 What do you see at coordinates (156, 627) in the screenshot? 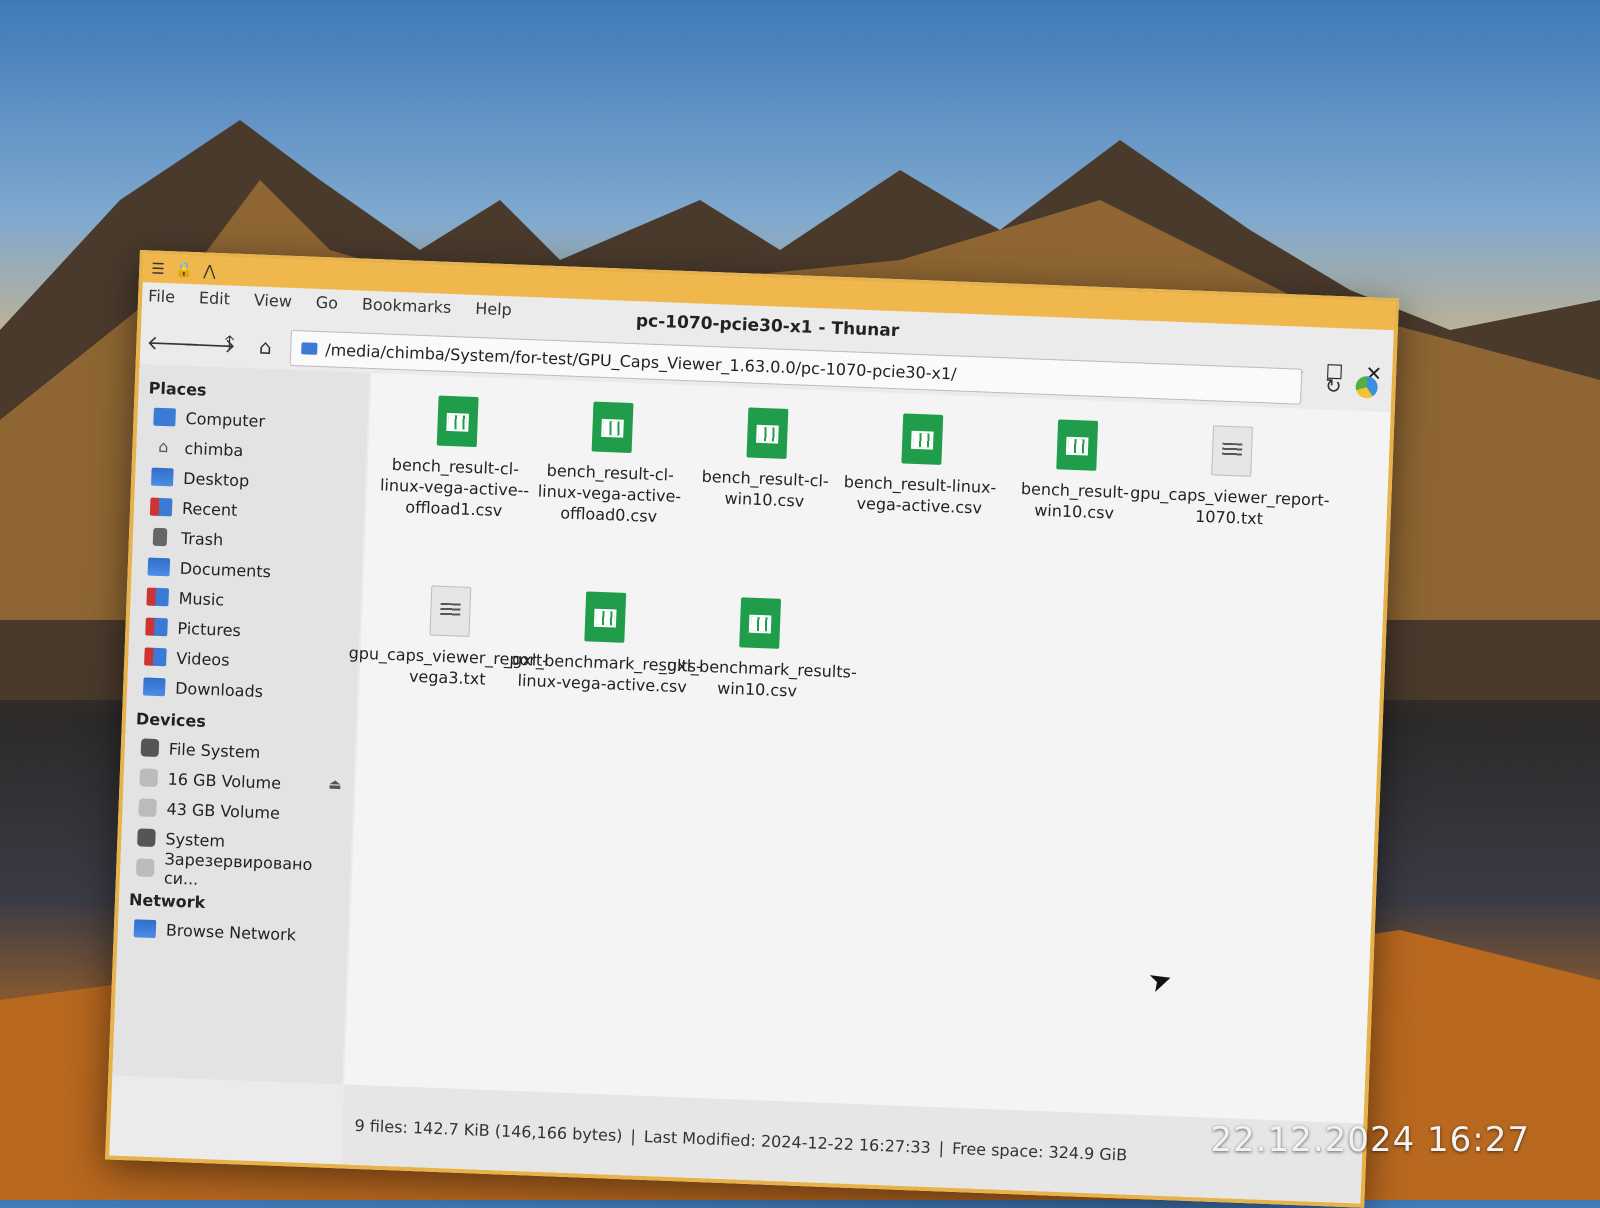
I see `pictures-folder-icon` at bounding box center [156, 627].